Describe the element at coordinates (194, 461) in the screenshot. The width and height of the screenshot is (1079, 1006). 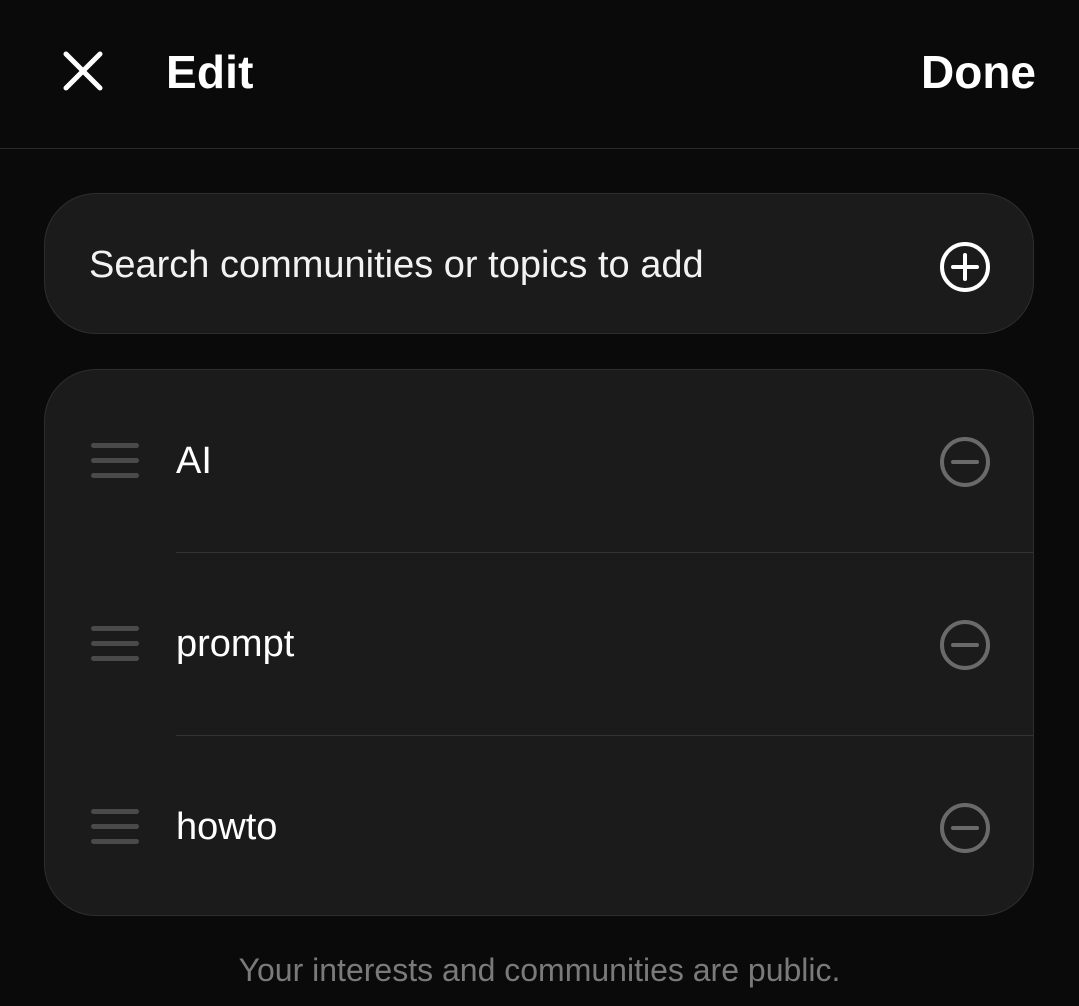
I see `list-item-label: AI` at that location.